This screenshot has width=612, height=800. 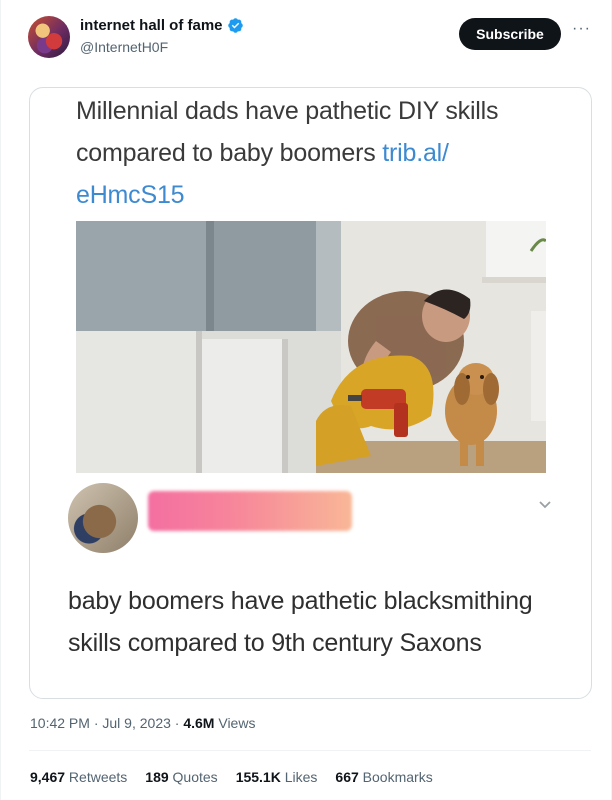 I want to click on retweets-count: 9,467, so click(x=48, y=777).